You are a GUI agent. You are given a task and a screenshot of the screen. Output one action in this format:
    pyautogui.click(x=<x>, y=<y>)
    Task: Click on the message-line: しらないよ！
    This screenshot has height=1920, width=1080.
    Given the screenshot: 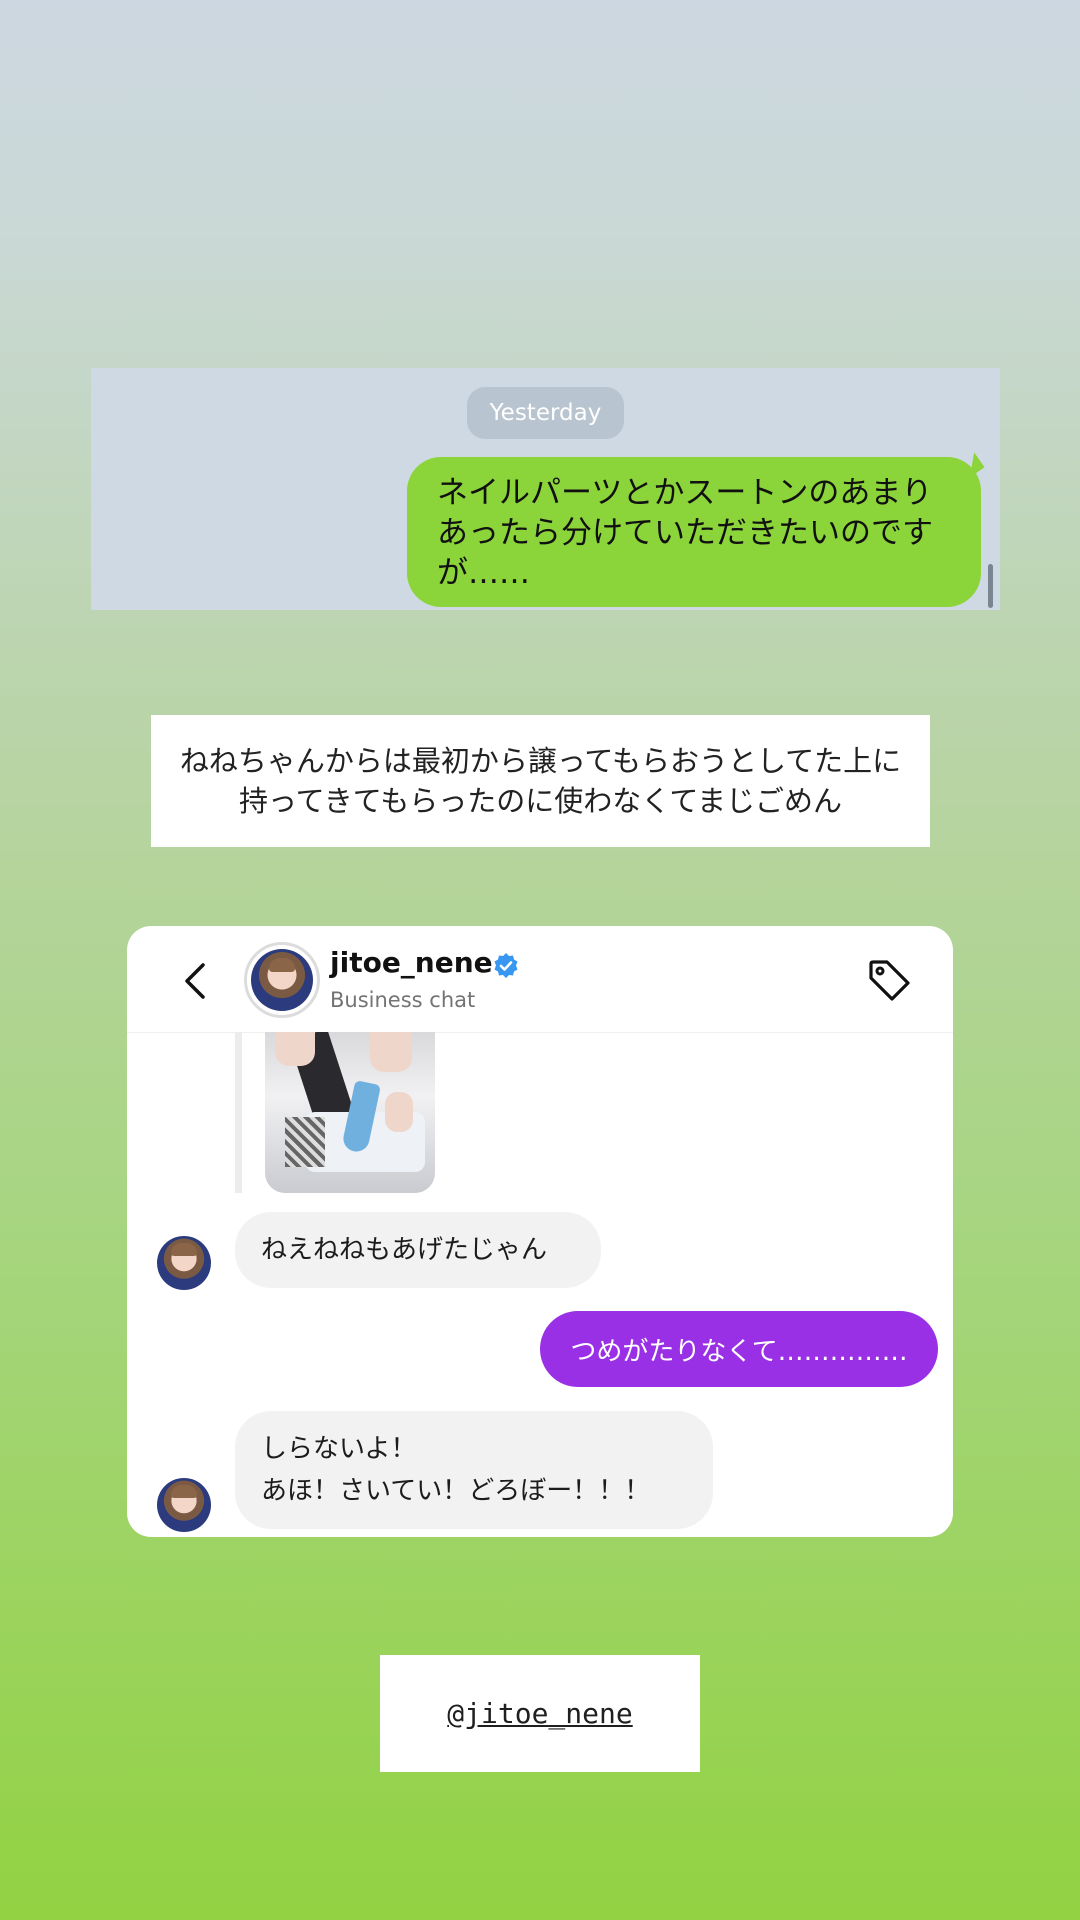 What is the action you would take?
    pyautogui.click(x=339, y=1449)
    